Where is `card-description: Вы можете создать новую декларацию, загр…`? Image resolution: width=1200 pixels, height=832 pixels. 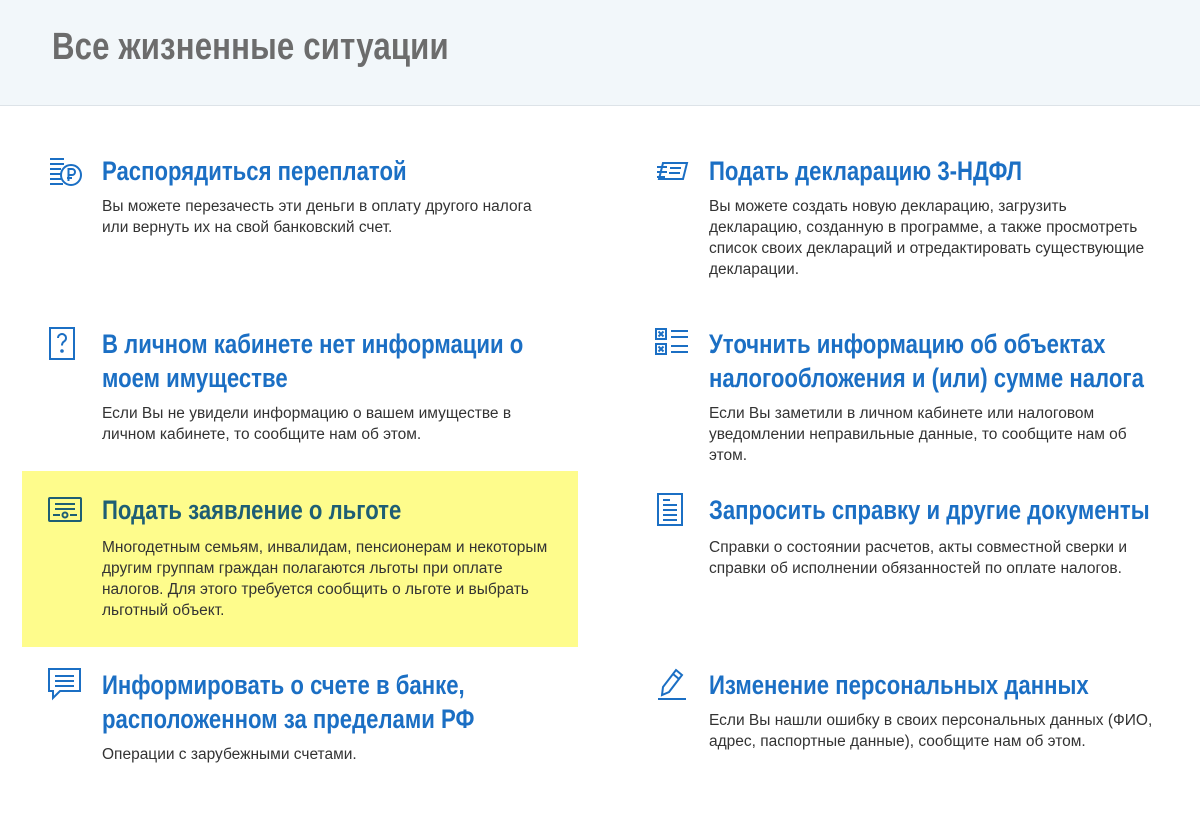
card-description: Вы можете создать новую декларацию, загр… is located at coordinates (927, 238).